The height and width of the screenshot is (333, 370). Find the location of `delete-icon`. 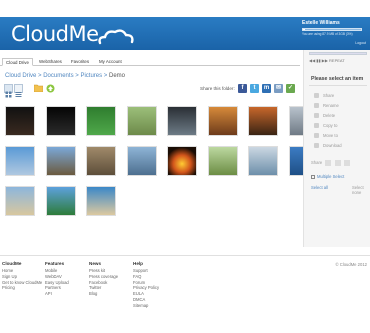

delete-icon is located at coordinates (316, 116).